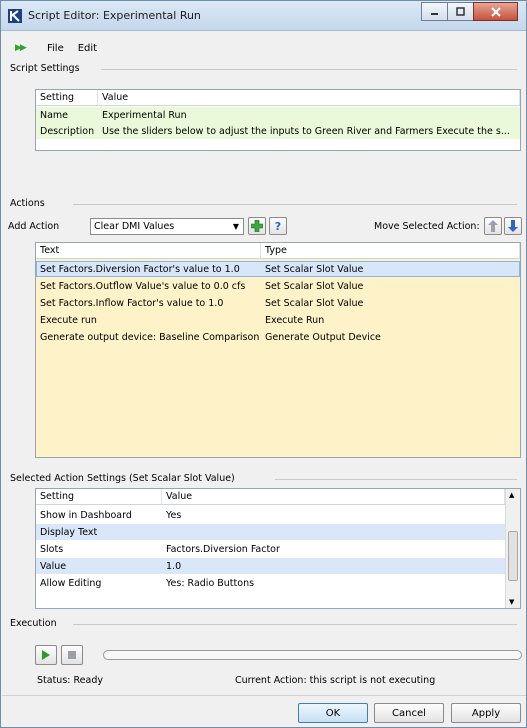 Image resolution: width=527 pixels, height=728 pixels. What do you see at coordinates (15, 16) in the screenshot?
I see `riverware-app-icon` at bounding box center [15, 16].